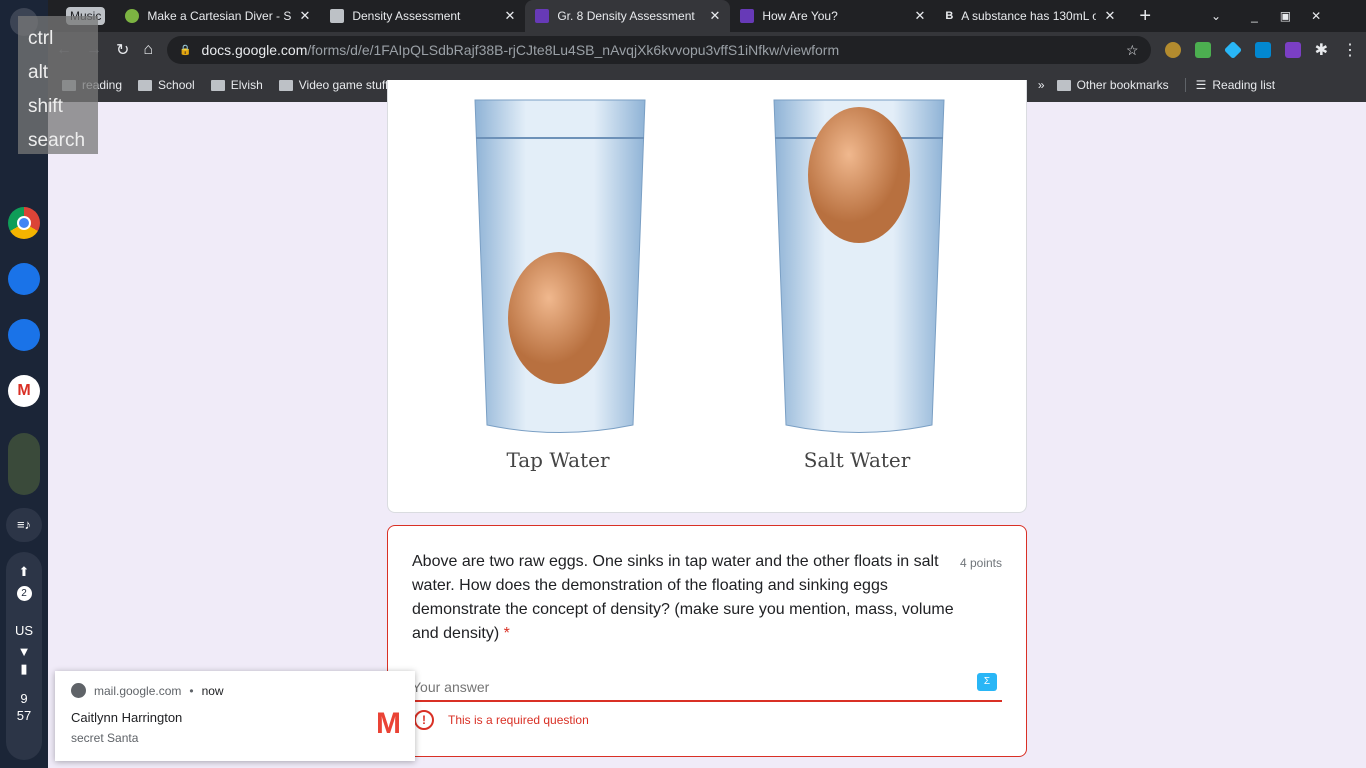 The image size is (1366, 768). I want to click on tab-active: Gr. 8 Density Assessment ✕, so click(628, 16).